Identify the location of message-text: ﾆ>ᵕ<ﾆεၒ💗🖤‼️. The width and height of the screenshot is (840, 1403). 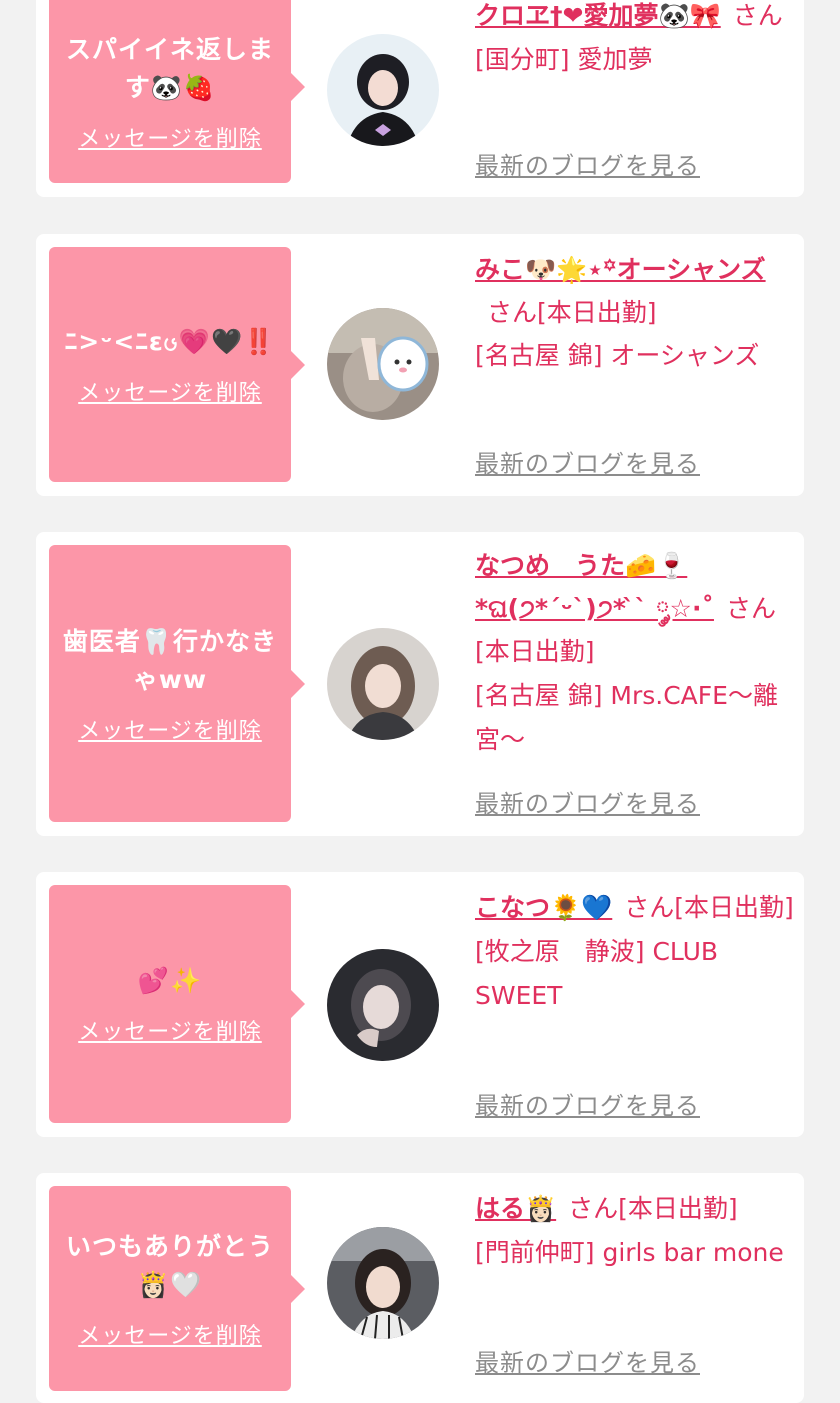
(170, 341).